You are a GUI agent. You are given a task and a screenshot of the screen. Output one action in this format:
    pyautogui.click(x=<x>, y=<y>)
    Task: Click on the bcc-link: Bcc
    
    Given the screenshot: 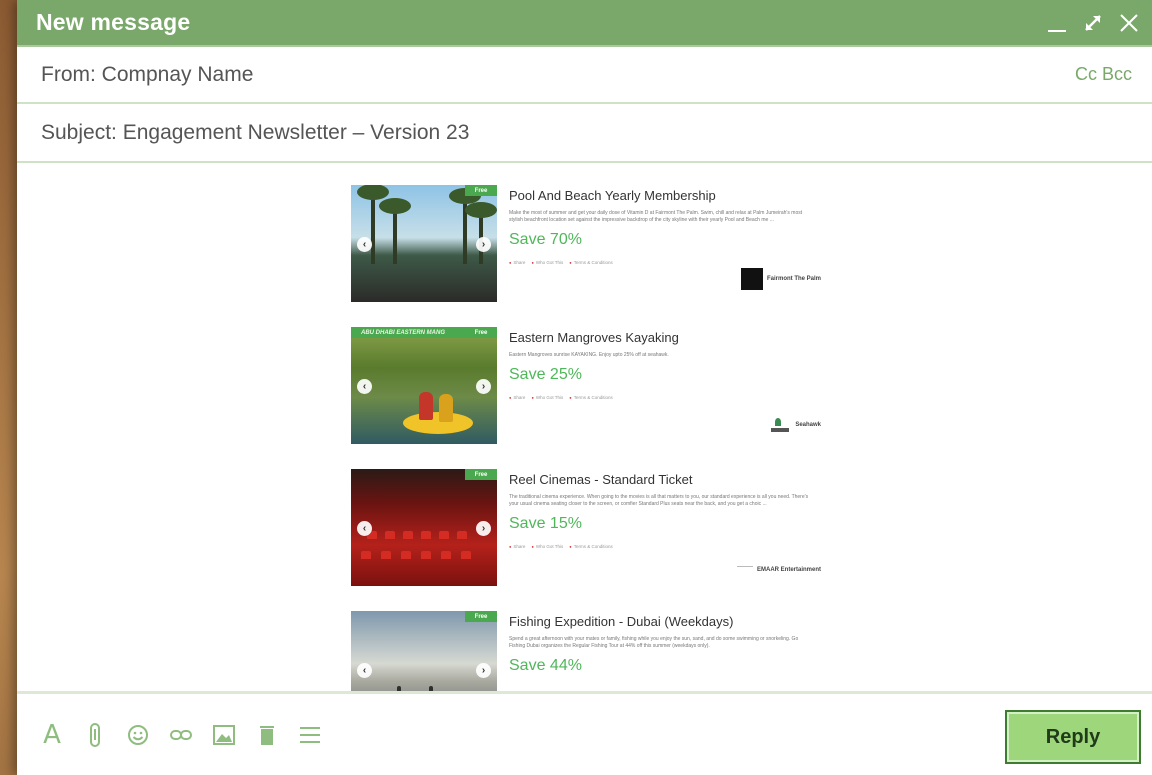 What is the action you would take?
    pyautogui.click(x=1117, y=74)
    